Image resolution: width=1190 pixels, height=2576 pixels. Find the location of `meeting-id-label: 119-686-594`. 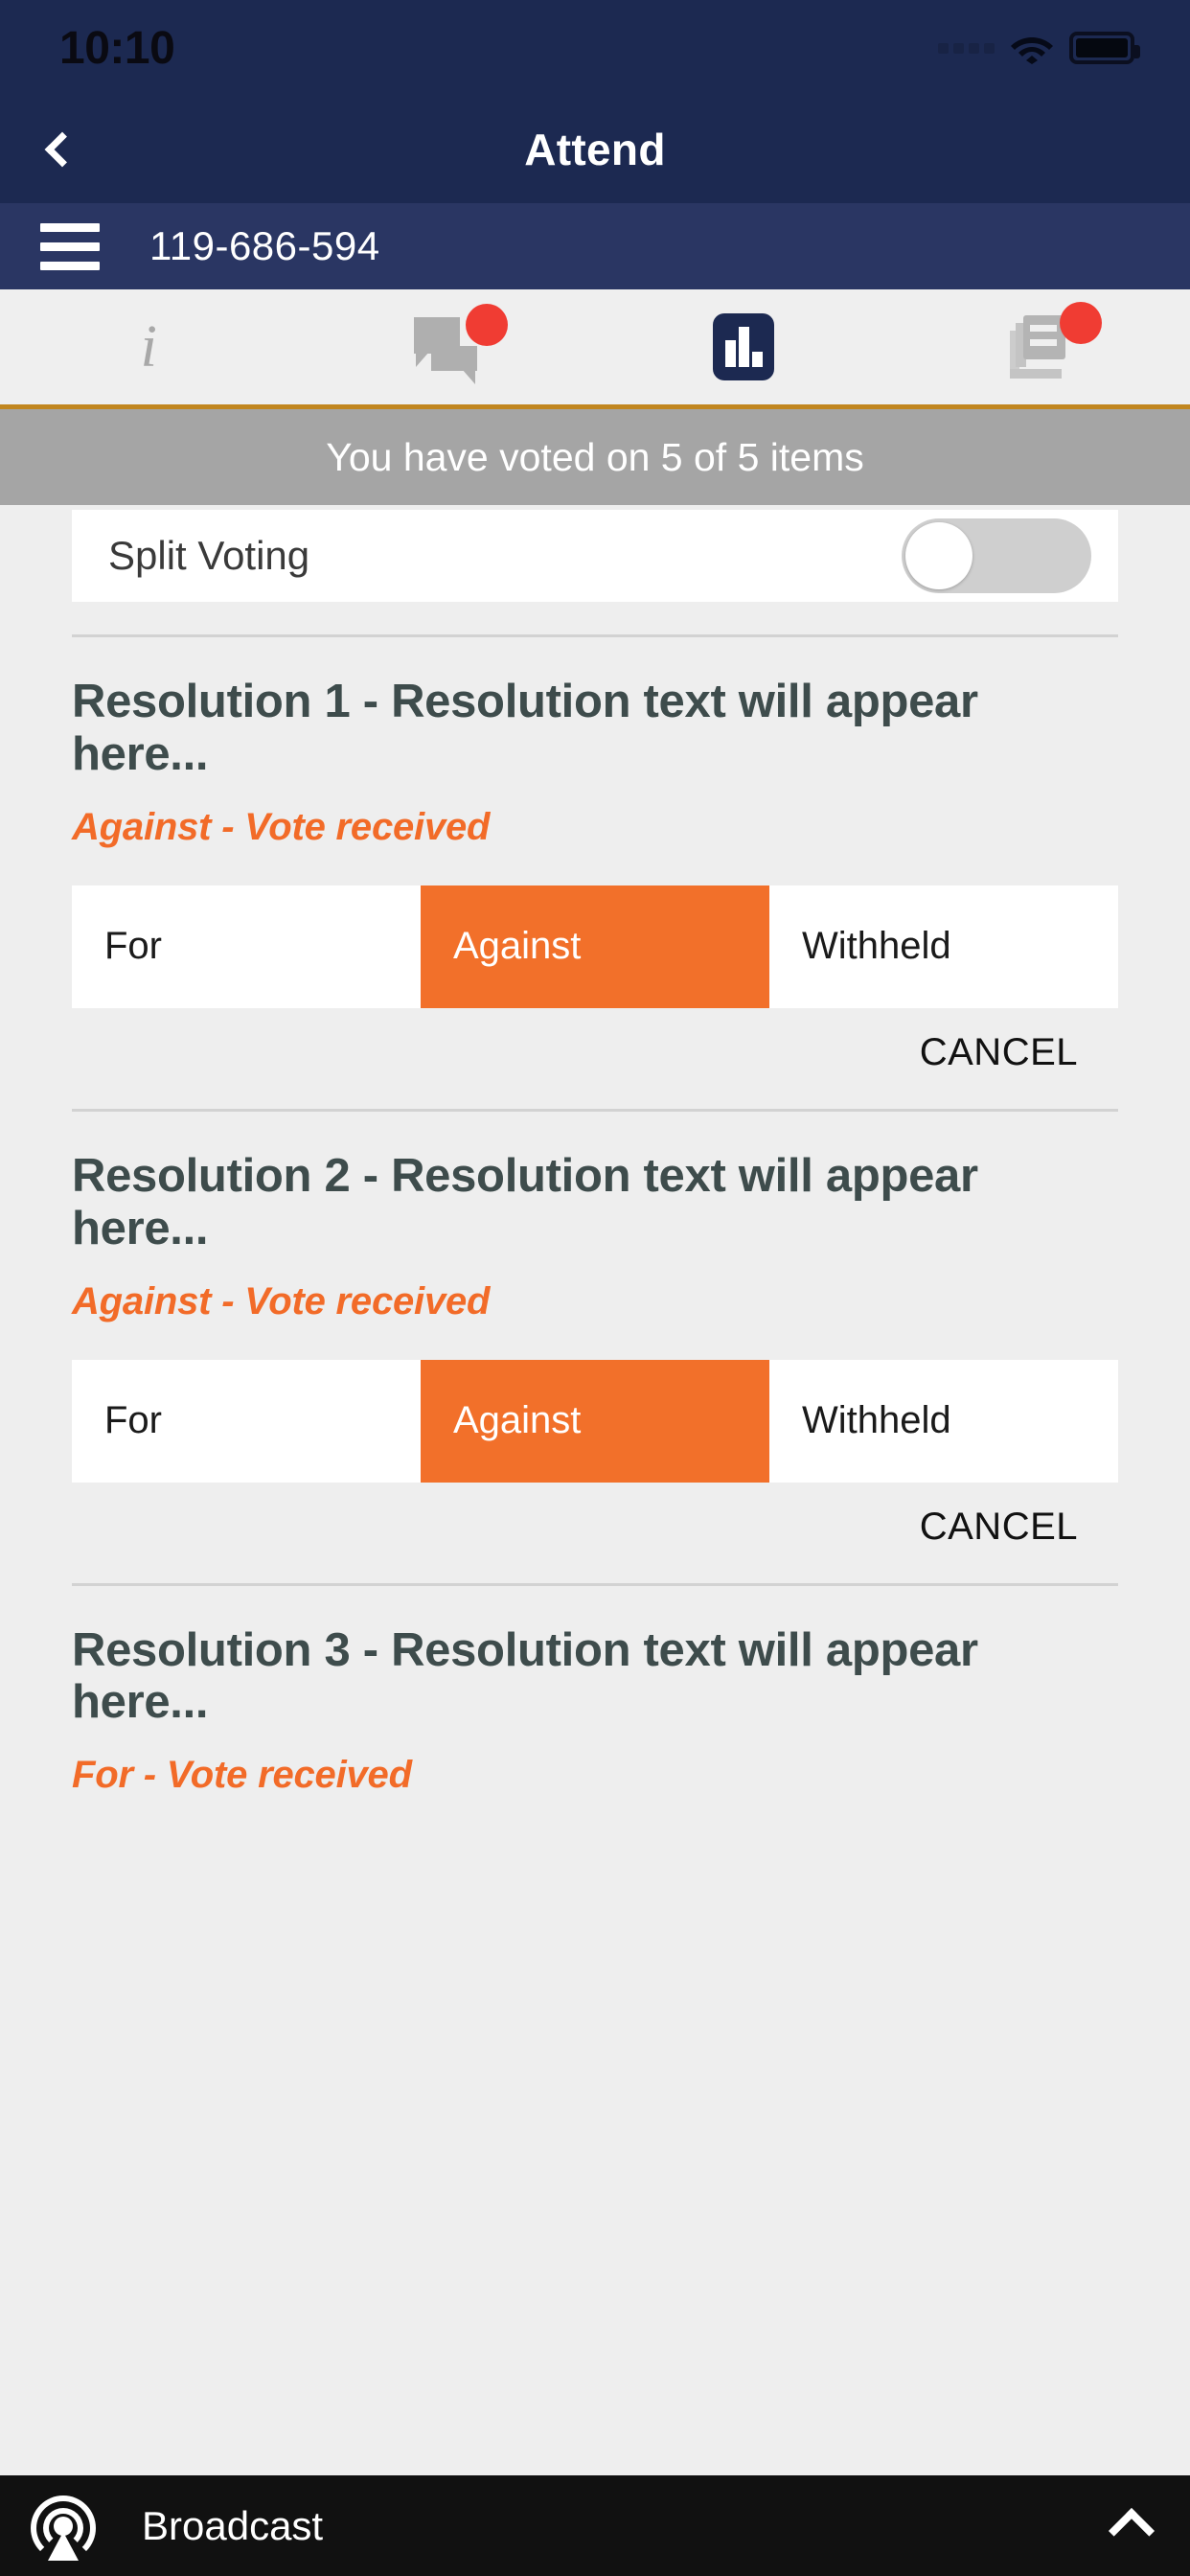

meeting-id-label: 119-686-594 is located at coordinates (264, 245).